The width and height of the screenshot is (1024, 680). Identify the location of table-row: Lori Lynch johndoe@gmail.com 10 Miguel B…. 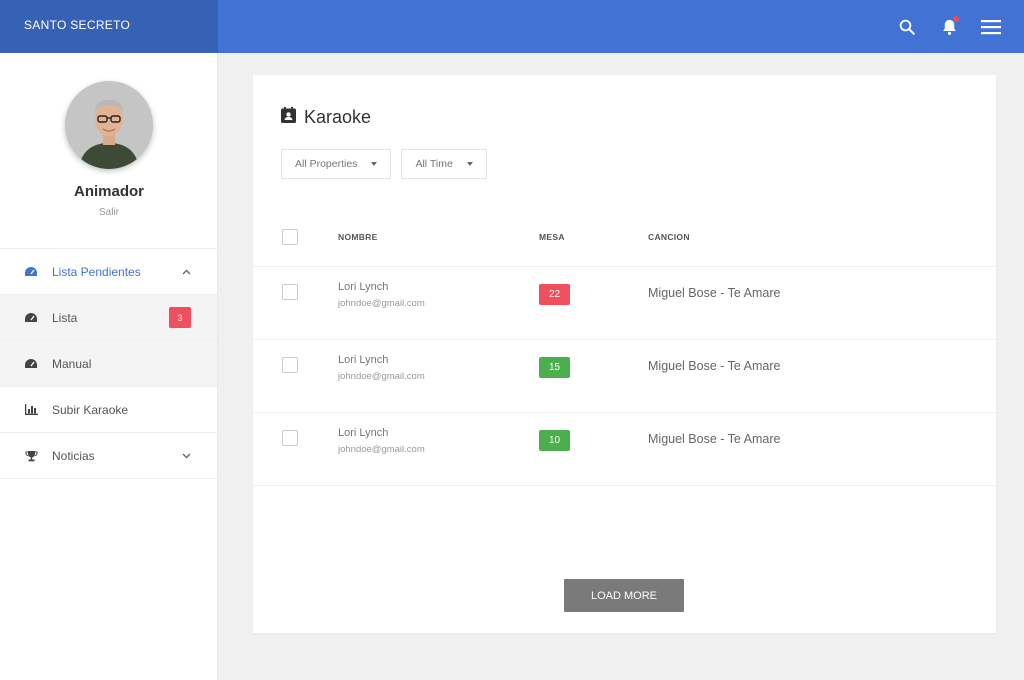
(624, 449).